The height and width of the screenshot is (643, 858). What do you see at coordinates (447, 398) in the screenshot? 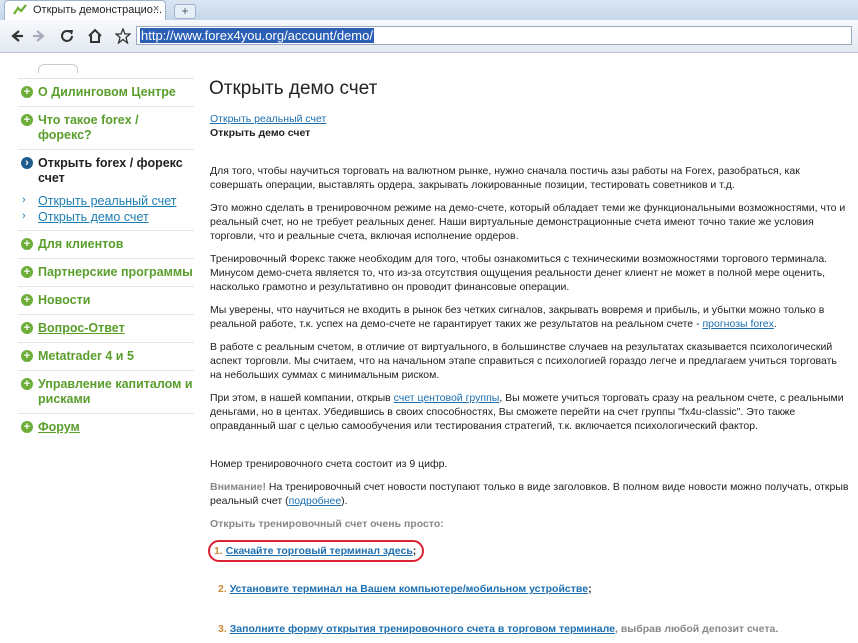
I see `cent-group-link: счет центовой группы` at bounding box center [447, 398].